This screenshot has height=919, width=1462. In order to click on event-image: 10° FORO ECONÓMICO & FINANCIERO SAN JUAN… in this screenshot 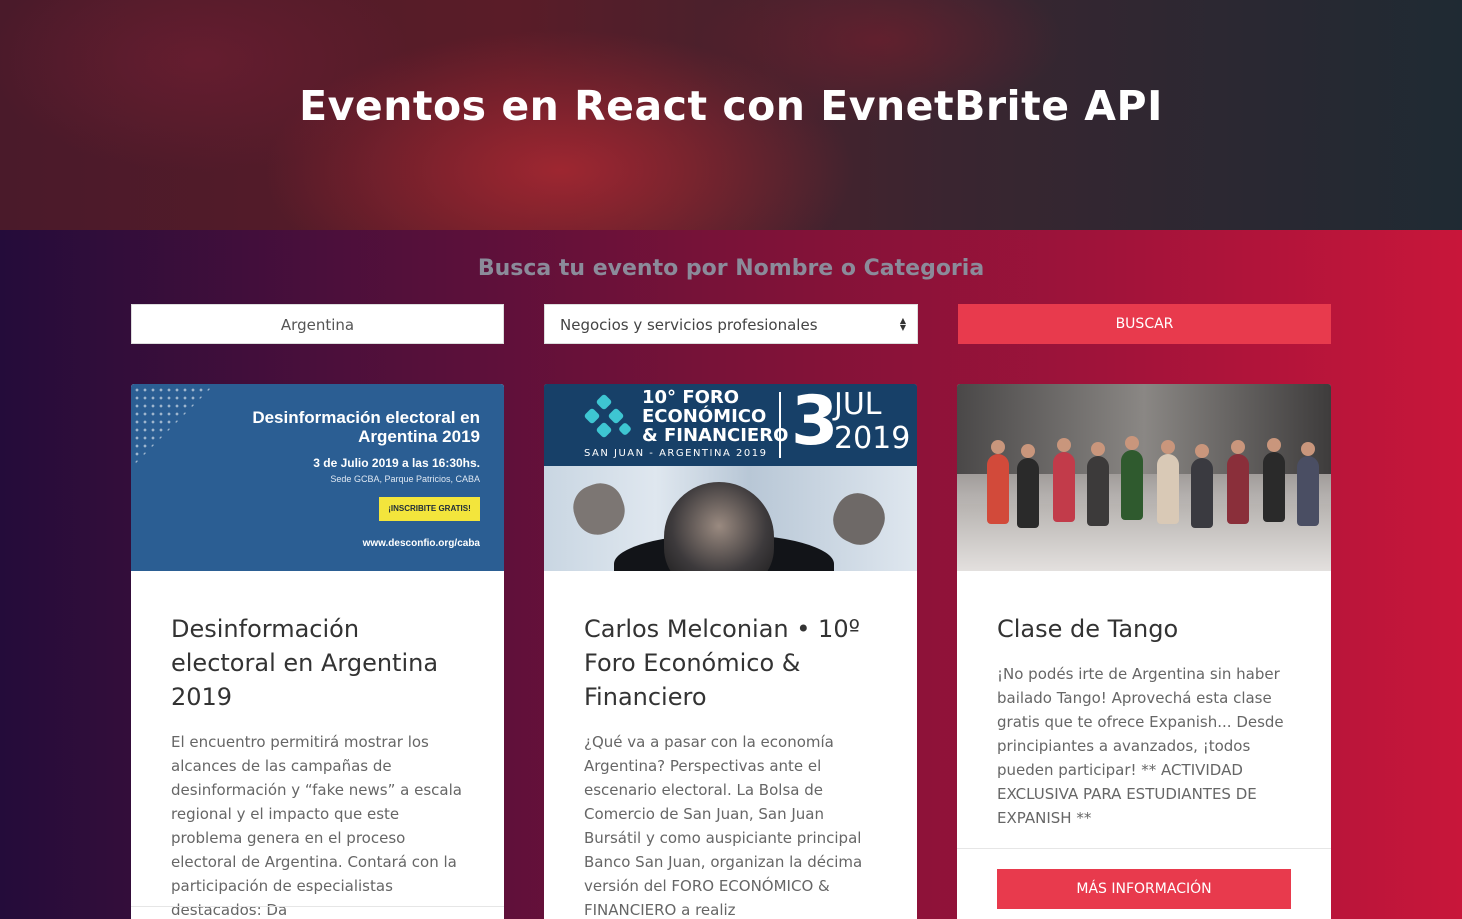, I will do `click(730, 477)`.